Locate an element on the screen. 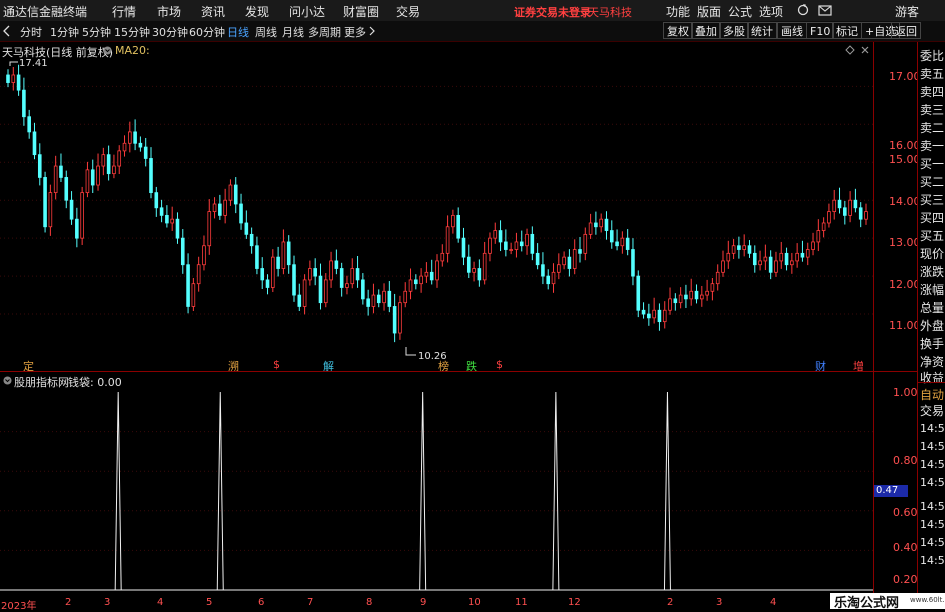  refresh-icon is located at coordinates (803, 10).